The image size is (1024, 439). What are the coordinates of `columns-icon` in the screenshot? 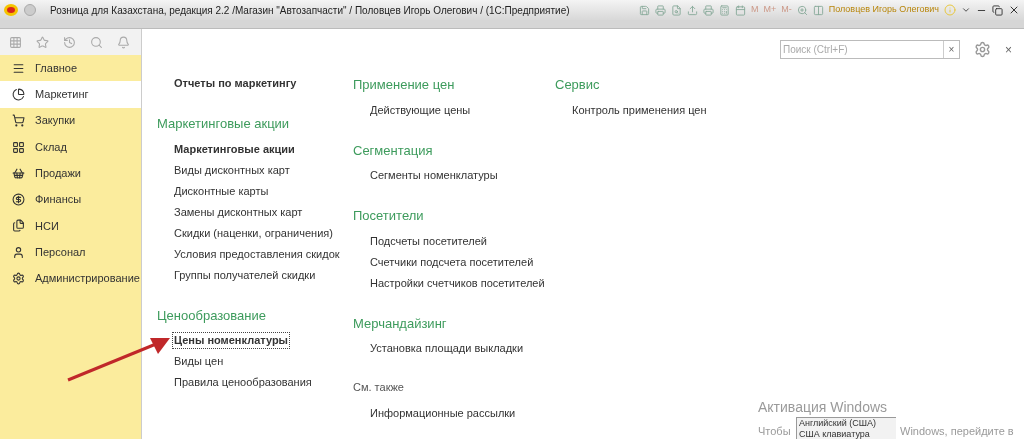 It's located at (818, 10).